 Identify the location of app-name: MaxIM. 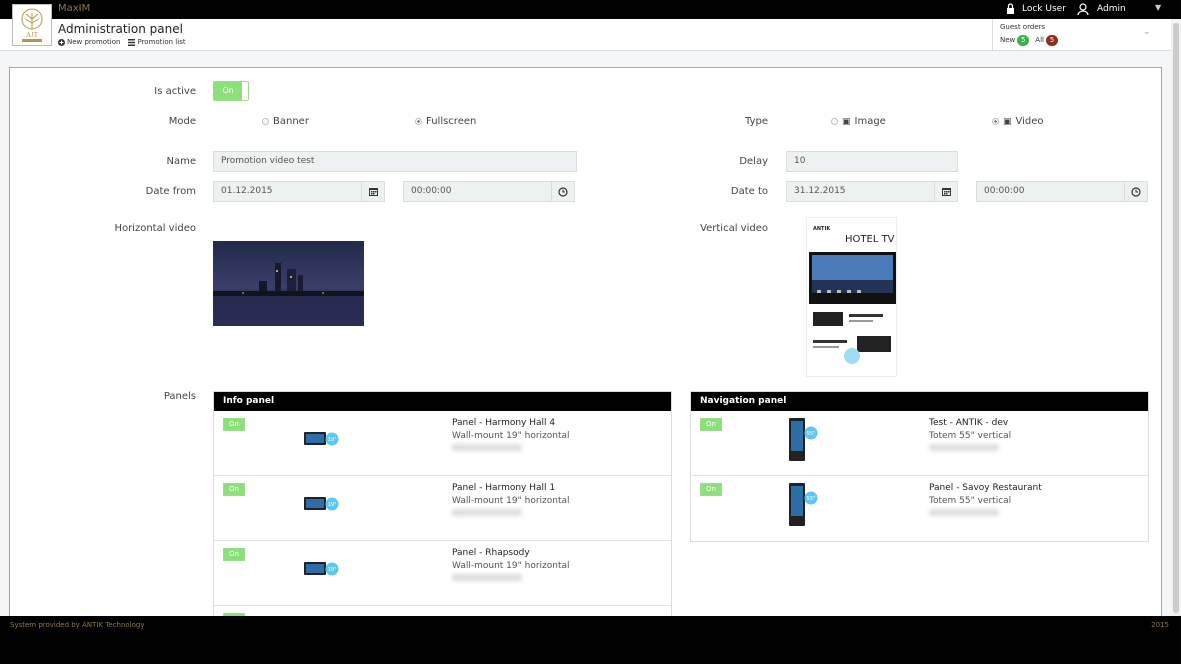
(74, 8).